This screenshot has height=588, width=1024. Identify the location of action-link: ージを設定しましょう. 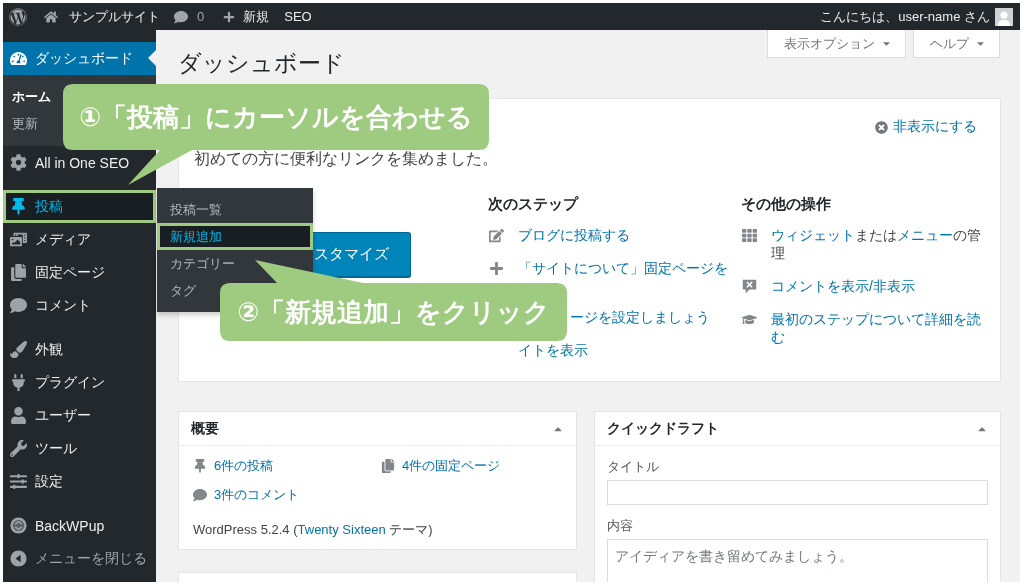
(640, 317).